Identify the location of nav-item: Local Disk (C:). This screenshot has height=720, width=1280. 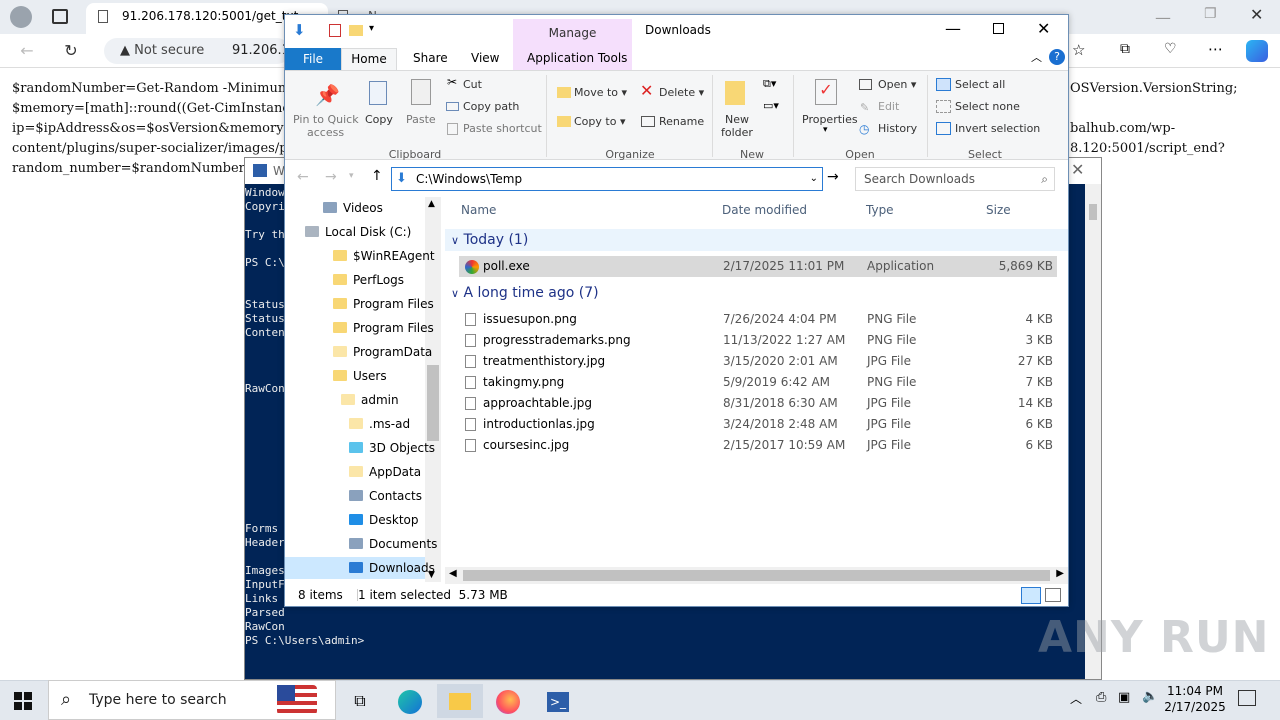
(358, 232).